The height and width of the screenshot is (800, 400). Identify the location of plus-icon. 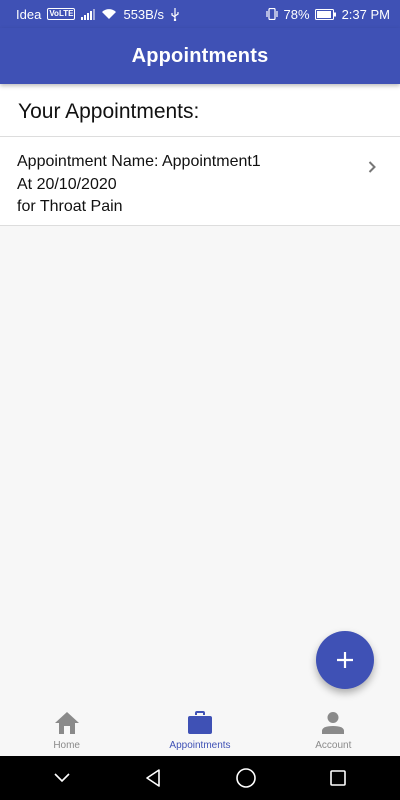
(345, 660).